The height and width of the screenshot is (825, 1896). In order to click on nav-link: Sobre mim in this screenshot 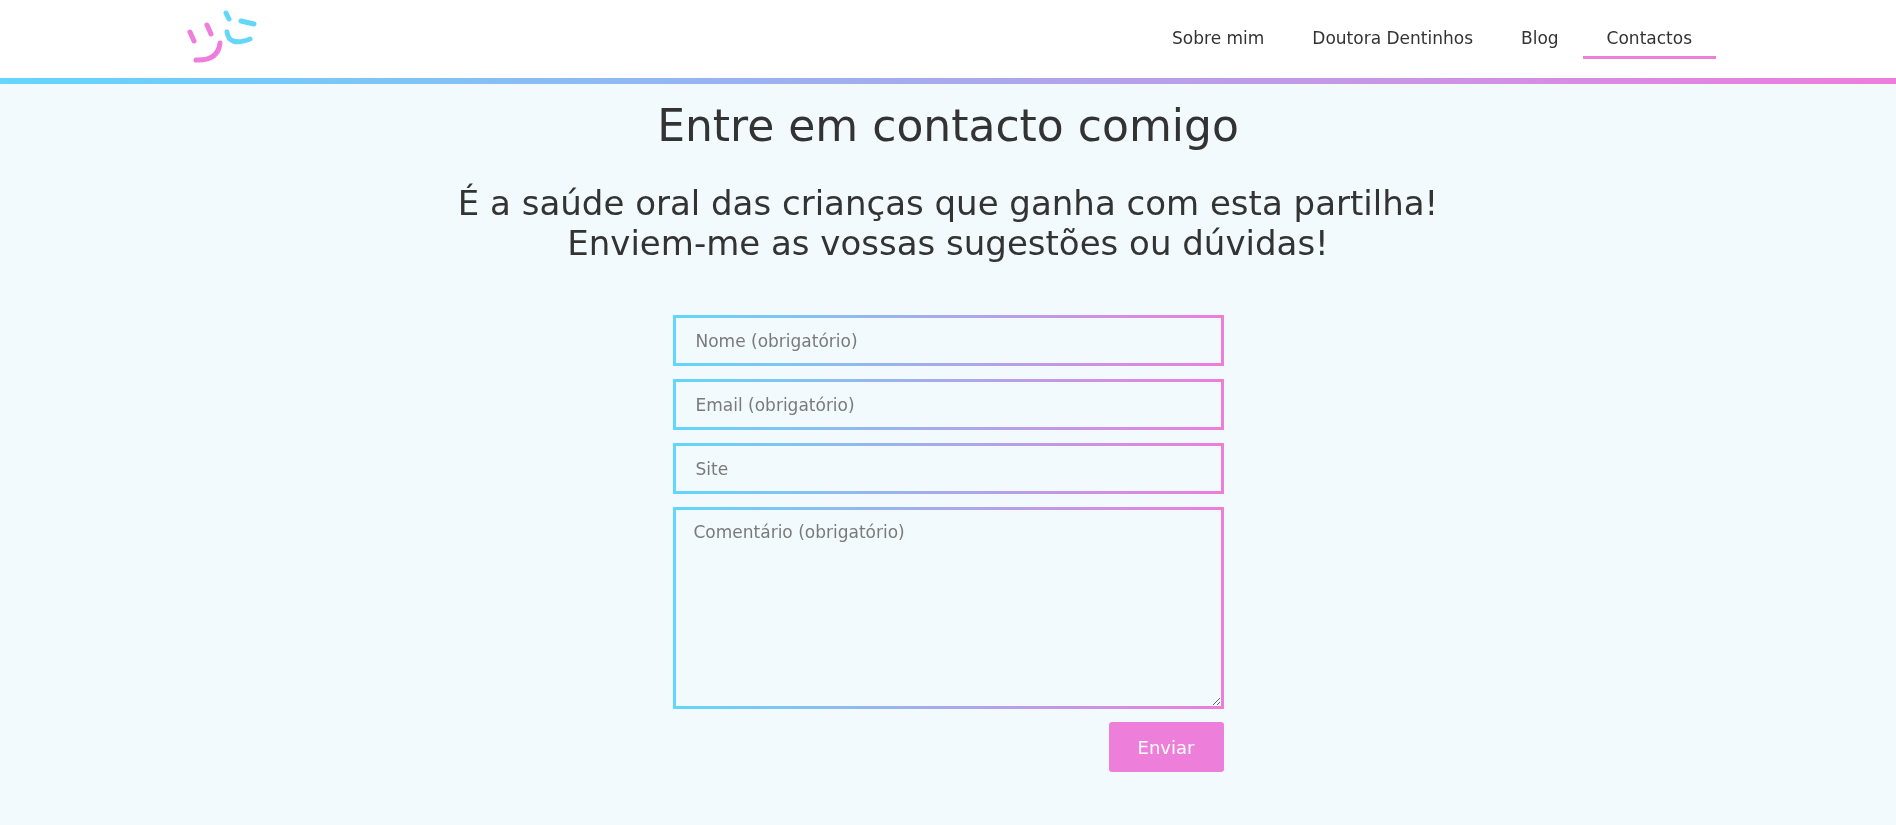, I will do `click(1218, 39)`.